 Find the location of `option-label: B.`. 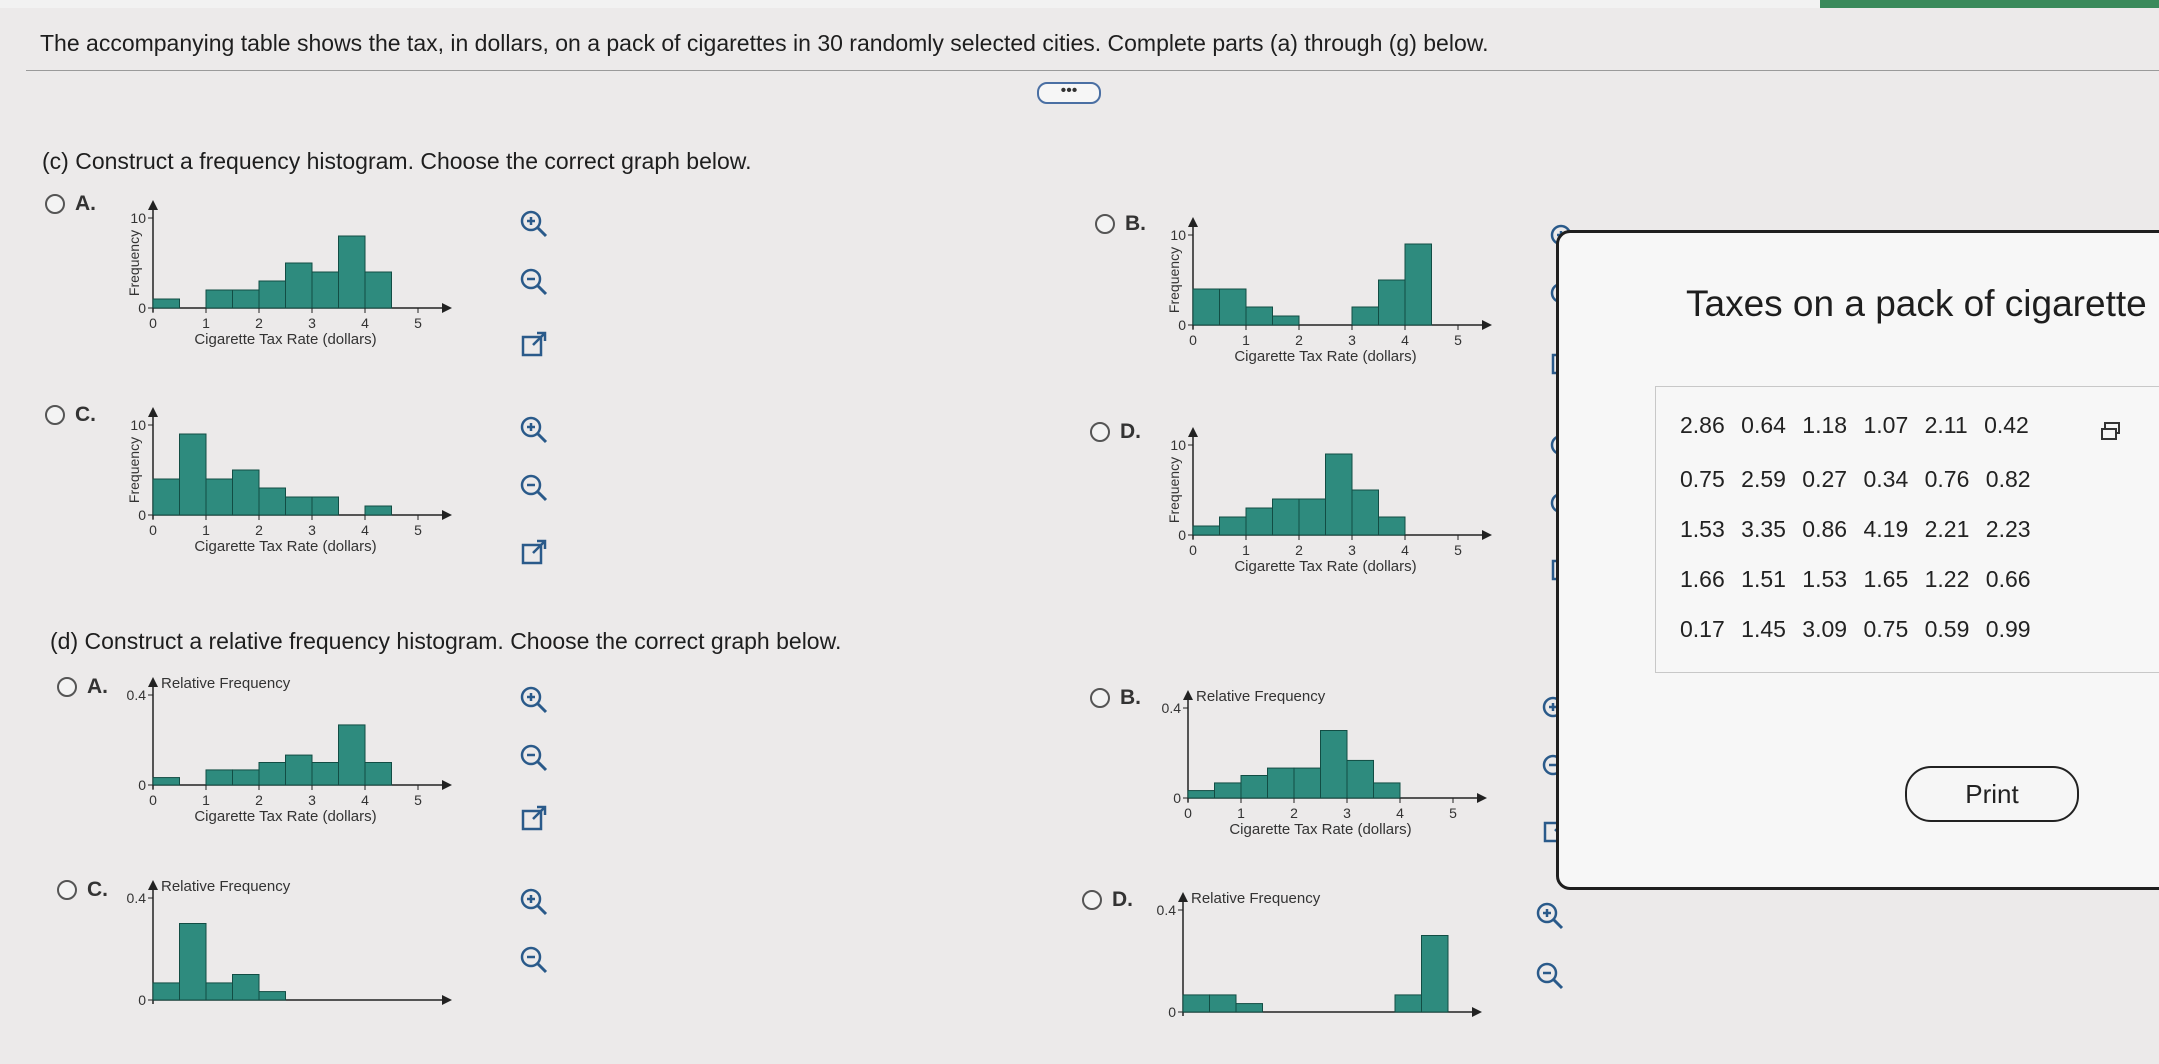

option-label: B. is located at coordinates (1130, 697).